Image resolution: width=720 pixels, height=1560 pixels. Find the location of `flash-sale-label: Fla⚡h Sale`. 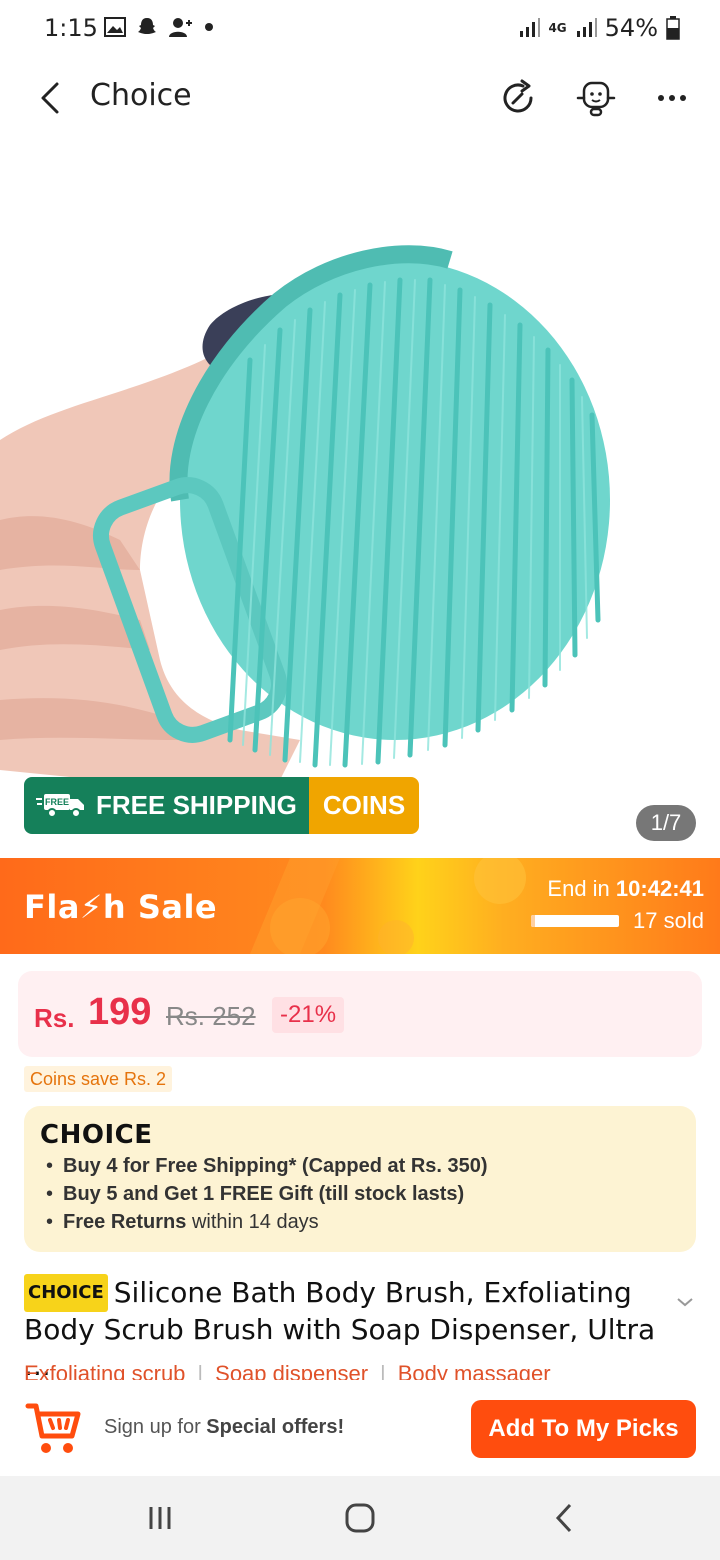

flash-sale-label: Fla⚡h Sale is located at coordinates (121, 907).